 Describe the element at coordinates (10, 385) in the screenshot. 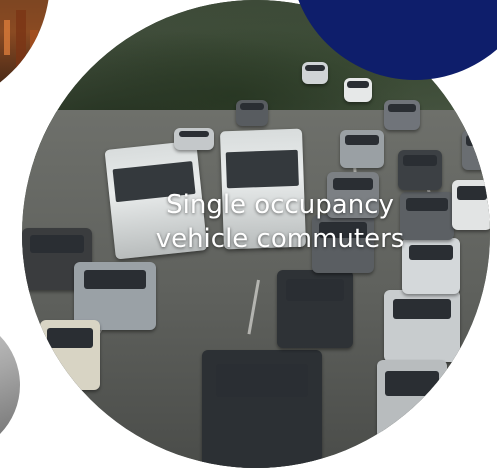

I see `vehicle-photo` at that location.